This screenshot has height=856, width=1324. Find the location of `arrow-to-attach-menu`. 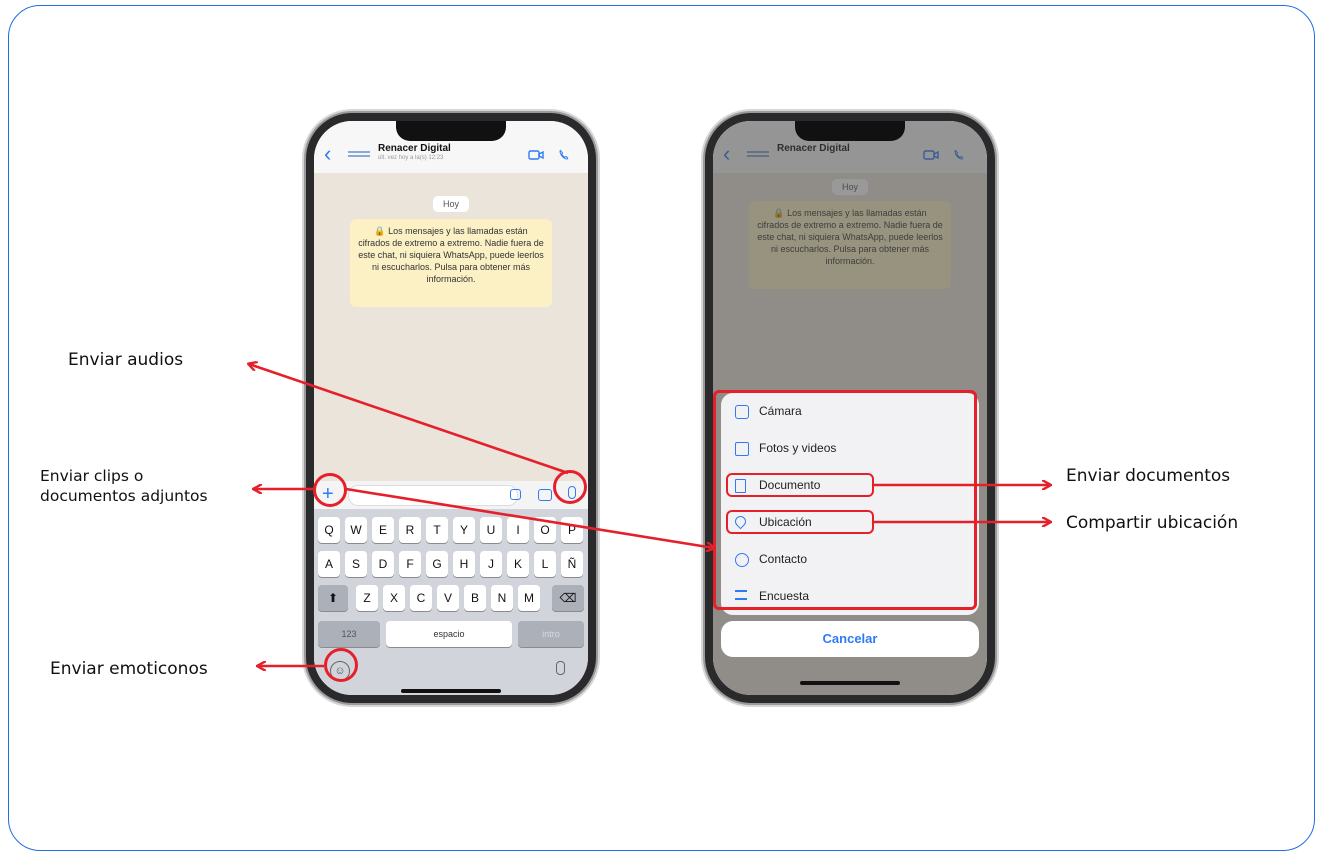

arrow-to-attach-menu is located at coordinates (529, 517).